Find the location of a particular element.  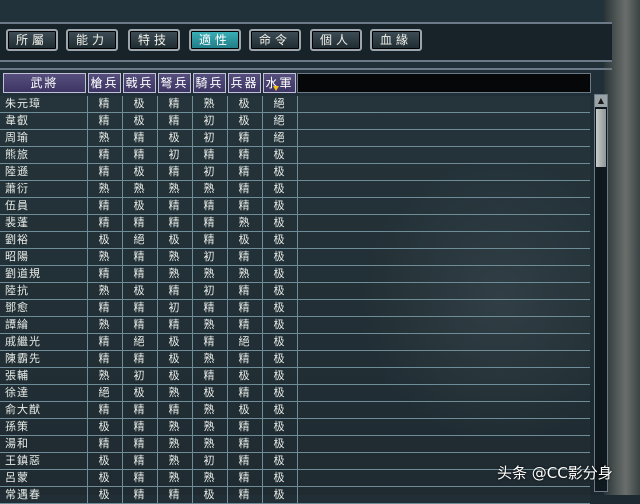

table-row: 陸抗熟极精初精极 is located at coordinates (295, 291).